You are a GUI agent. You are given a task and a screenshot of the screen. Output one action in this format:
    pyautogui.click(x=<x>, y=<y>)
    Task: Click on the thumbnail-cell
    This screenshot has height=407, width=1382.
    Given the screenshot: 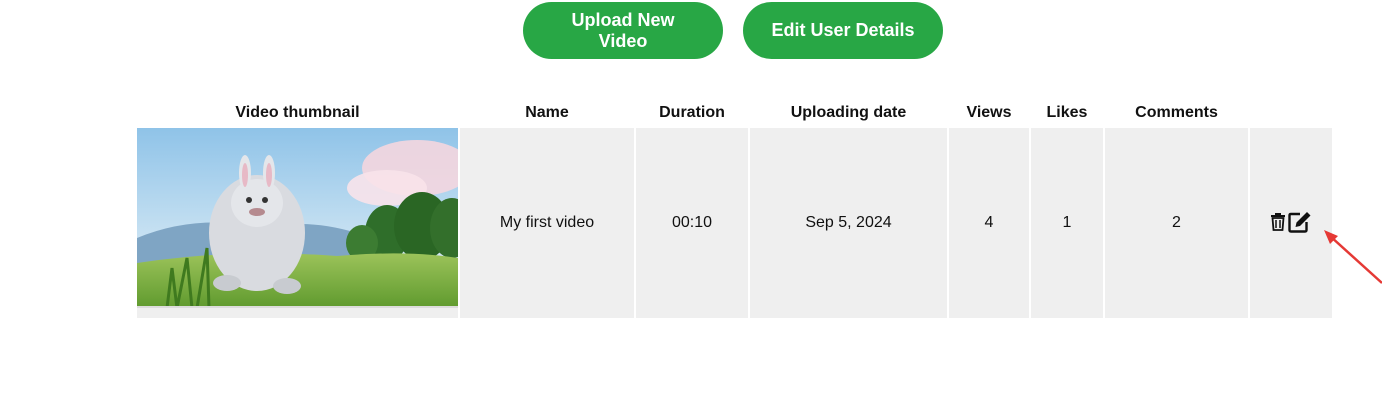 What is the action you would take?
    pyautogui.click(x=297, y=223)
    